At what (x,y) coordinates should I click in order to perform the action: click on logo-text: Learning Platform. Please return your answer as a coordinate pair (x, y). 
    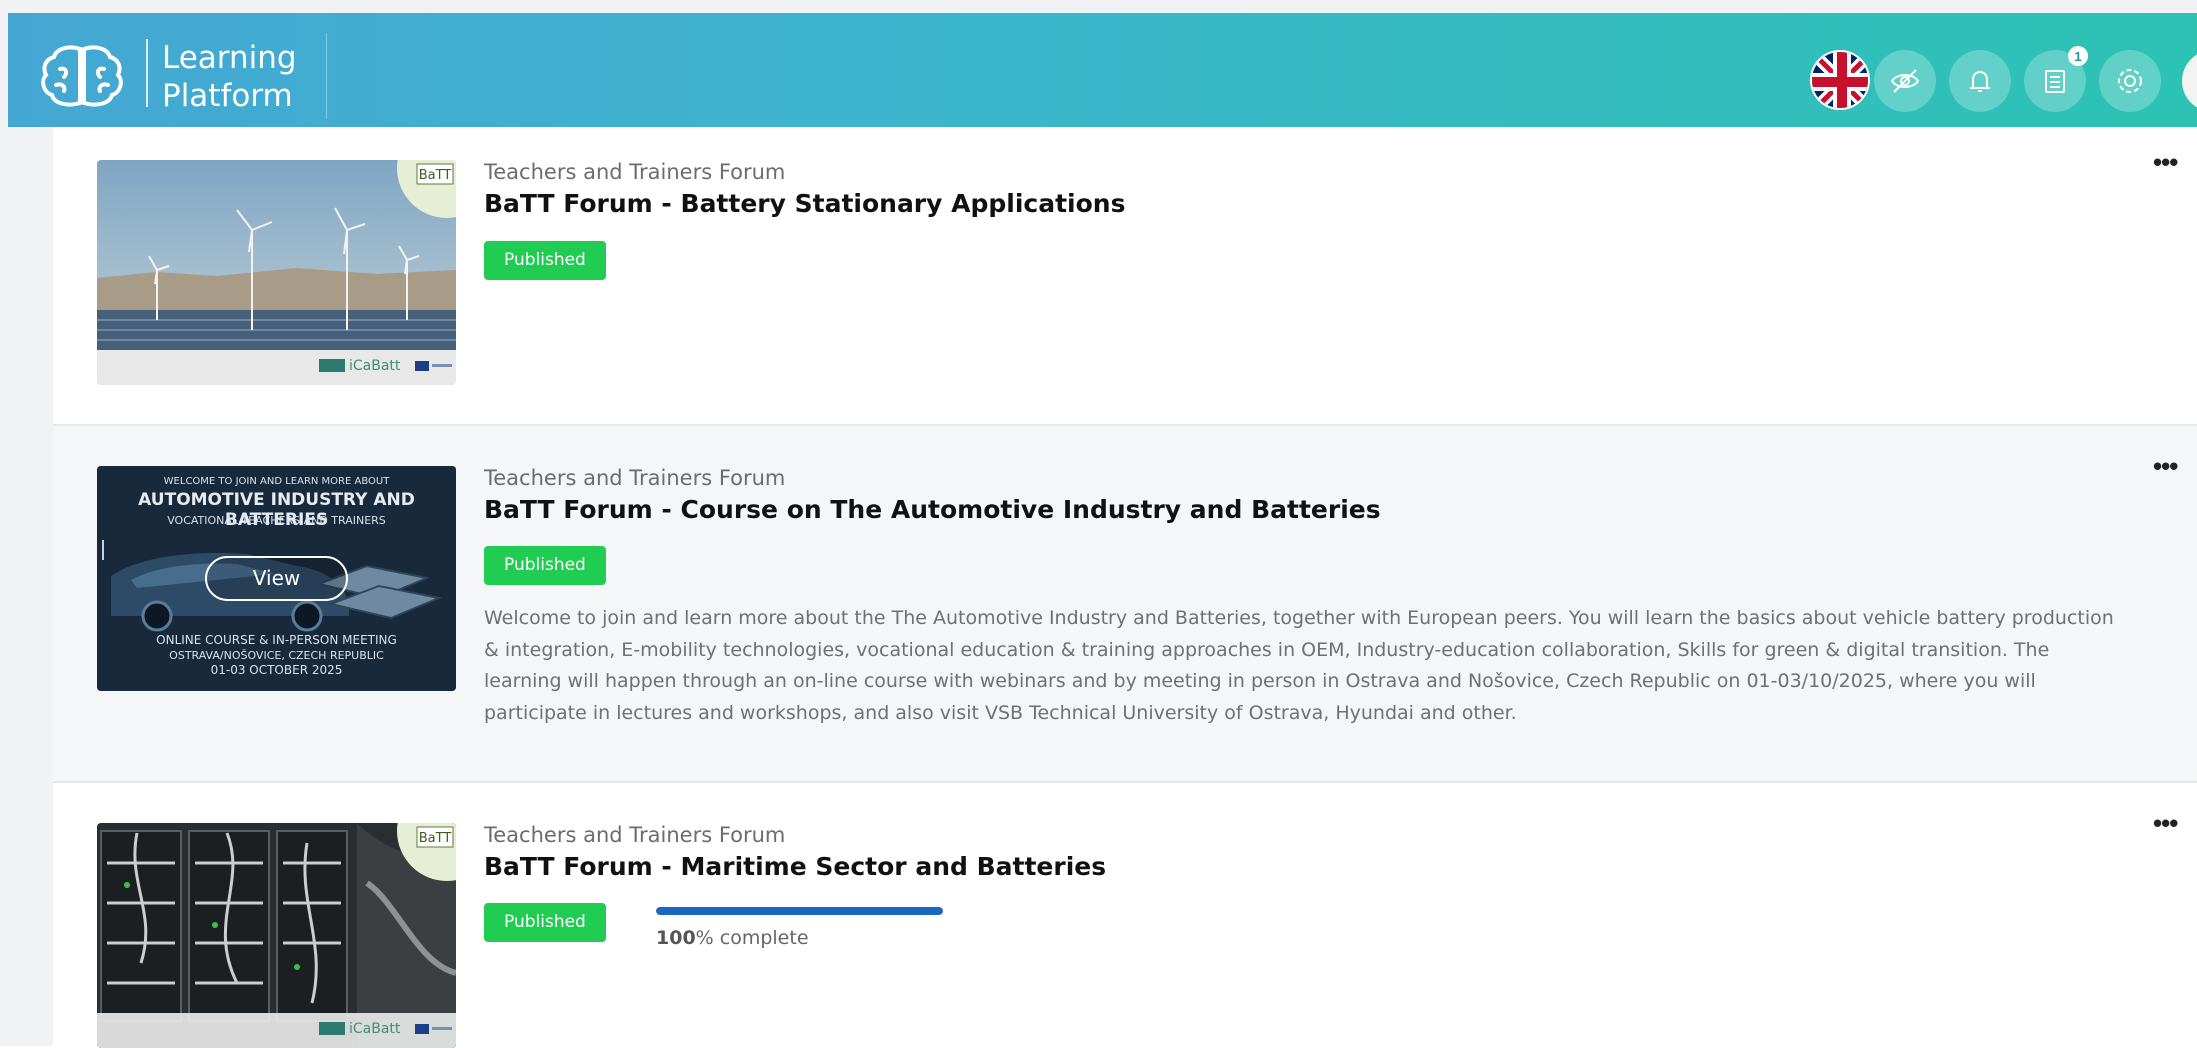
    Looking at the image, I should click on (229, 77).